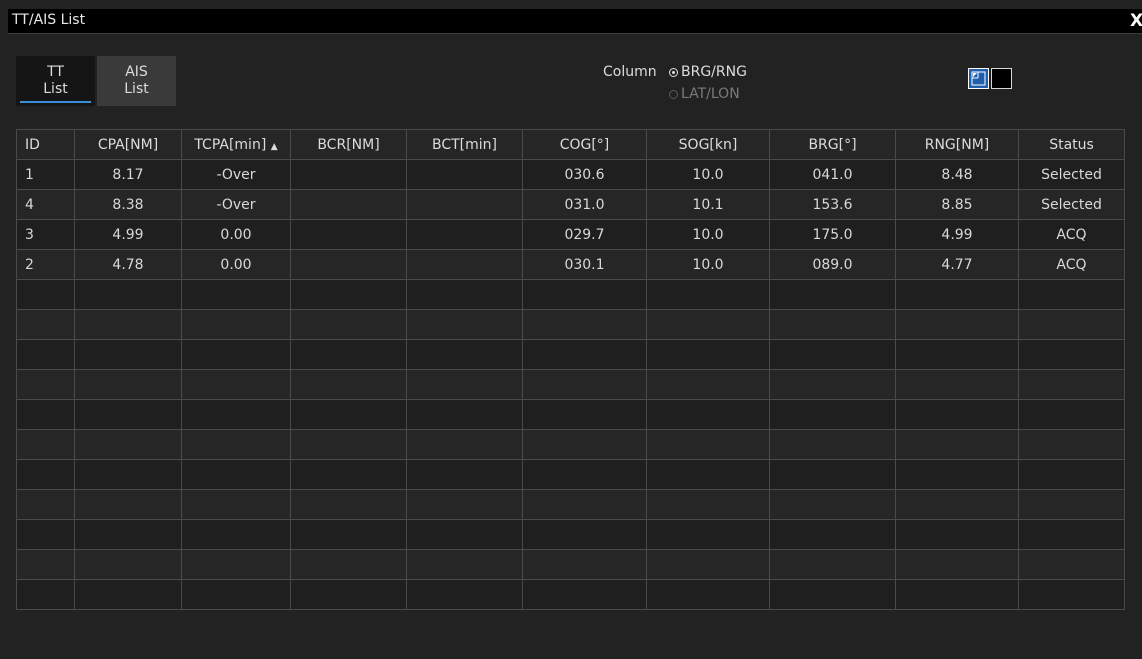 The height and width of the screenshot is (659, 1142). Describe the element at coordinates (136, 81) in the screenshot. I see `tab-ais-list: AIS List` at that location.